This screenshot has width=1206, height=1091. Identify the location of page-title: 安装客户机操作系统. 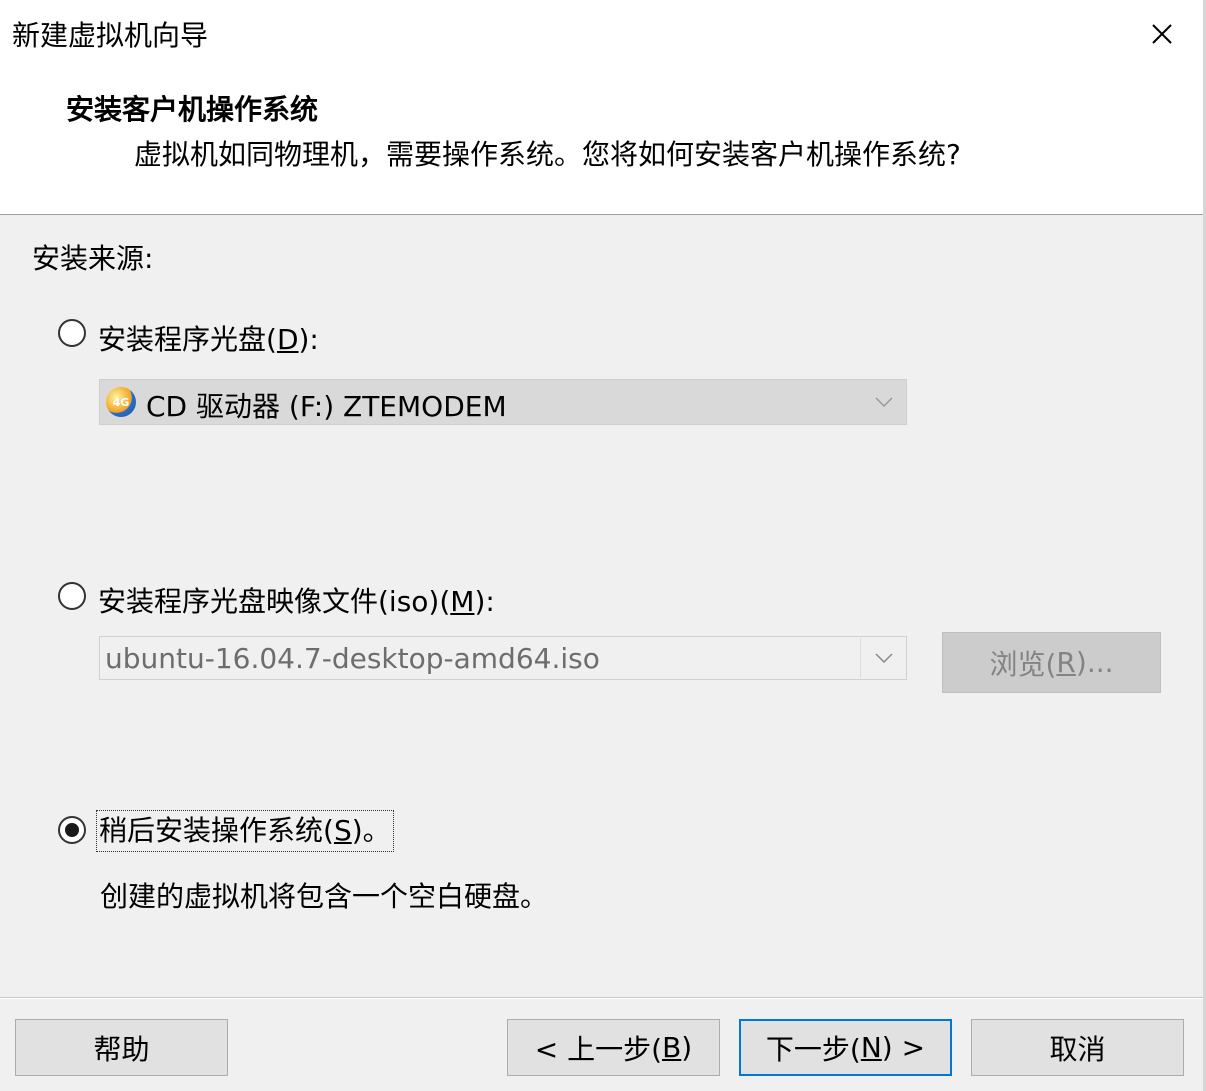
(192, 109).